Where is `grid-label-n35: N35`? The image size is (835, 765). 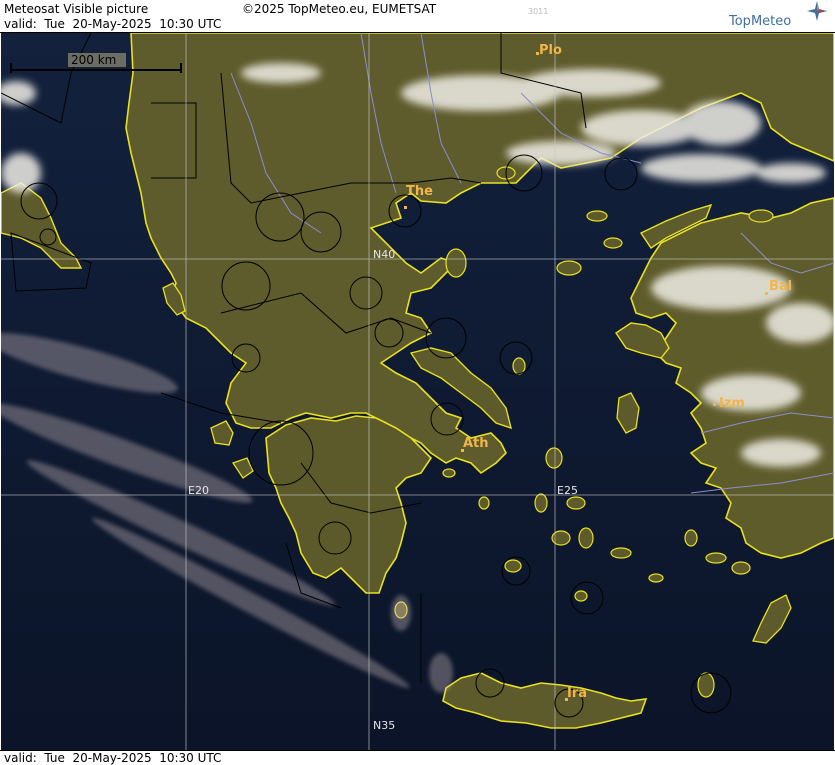 grid-label-n35: N35 is located at coordinates (384, 725).